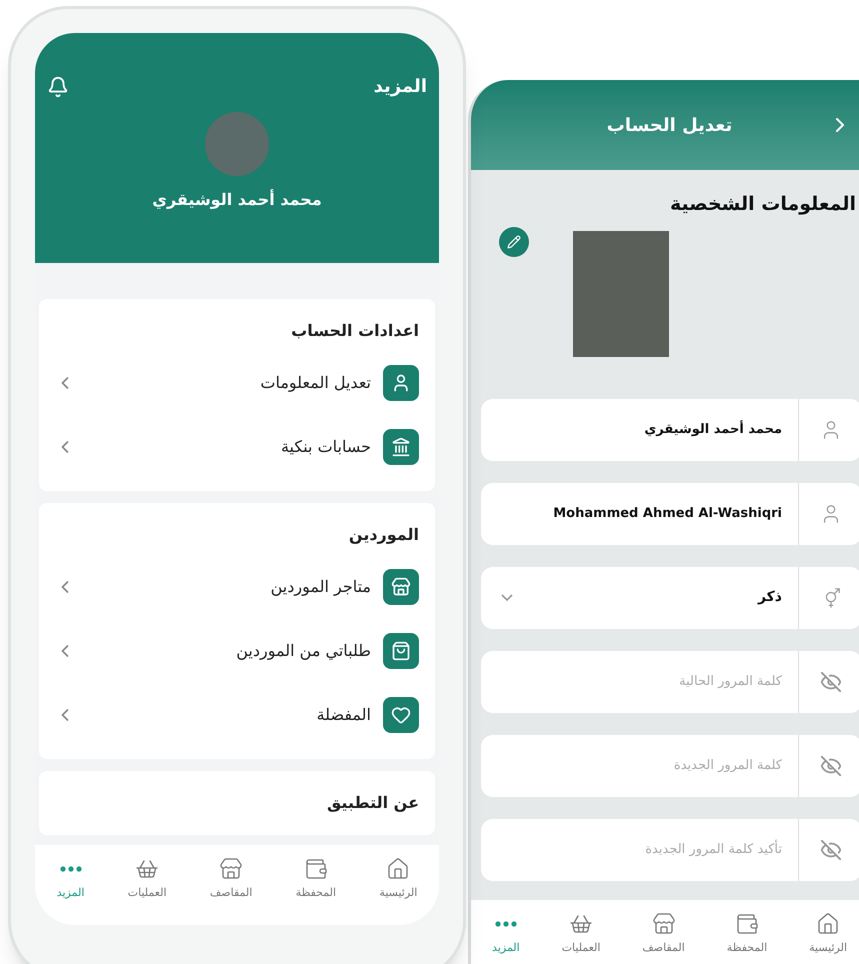  What do you see at coordinates (401, 383) in the screenshot?
I see `user-icon` at bounding box center [401, 383].